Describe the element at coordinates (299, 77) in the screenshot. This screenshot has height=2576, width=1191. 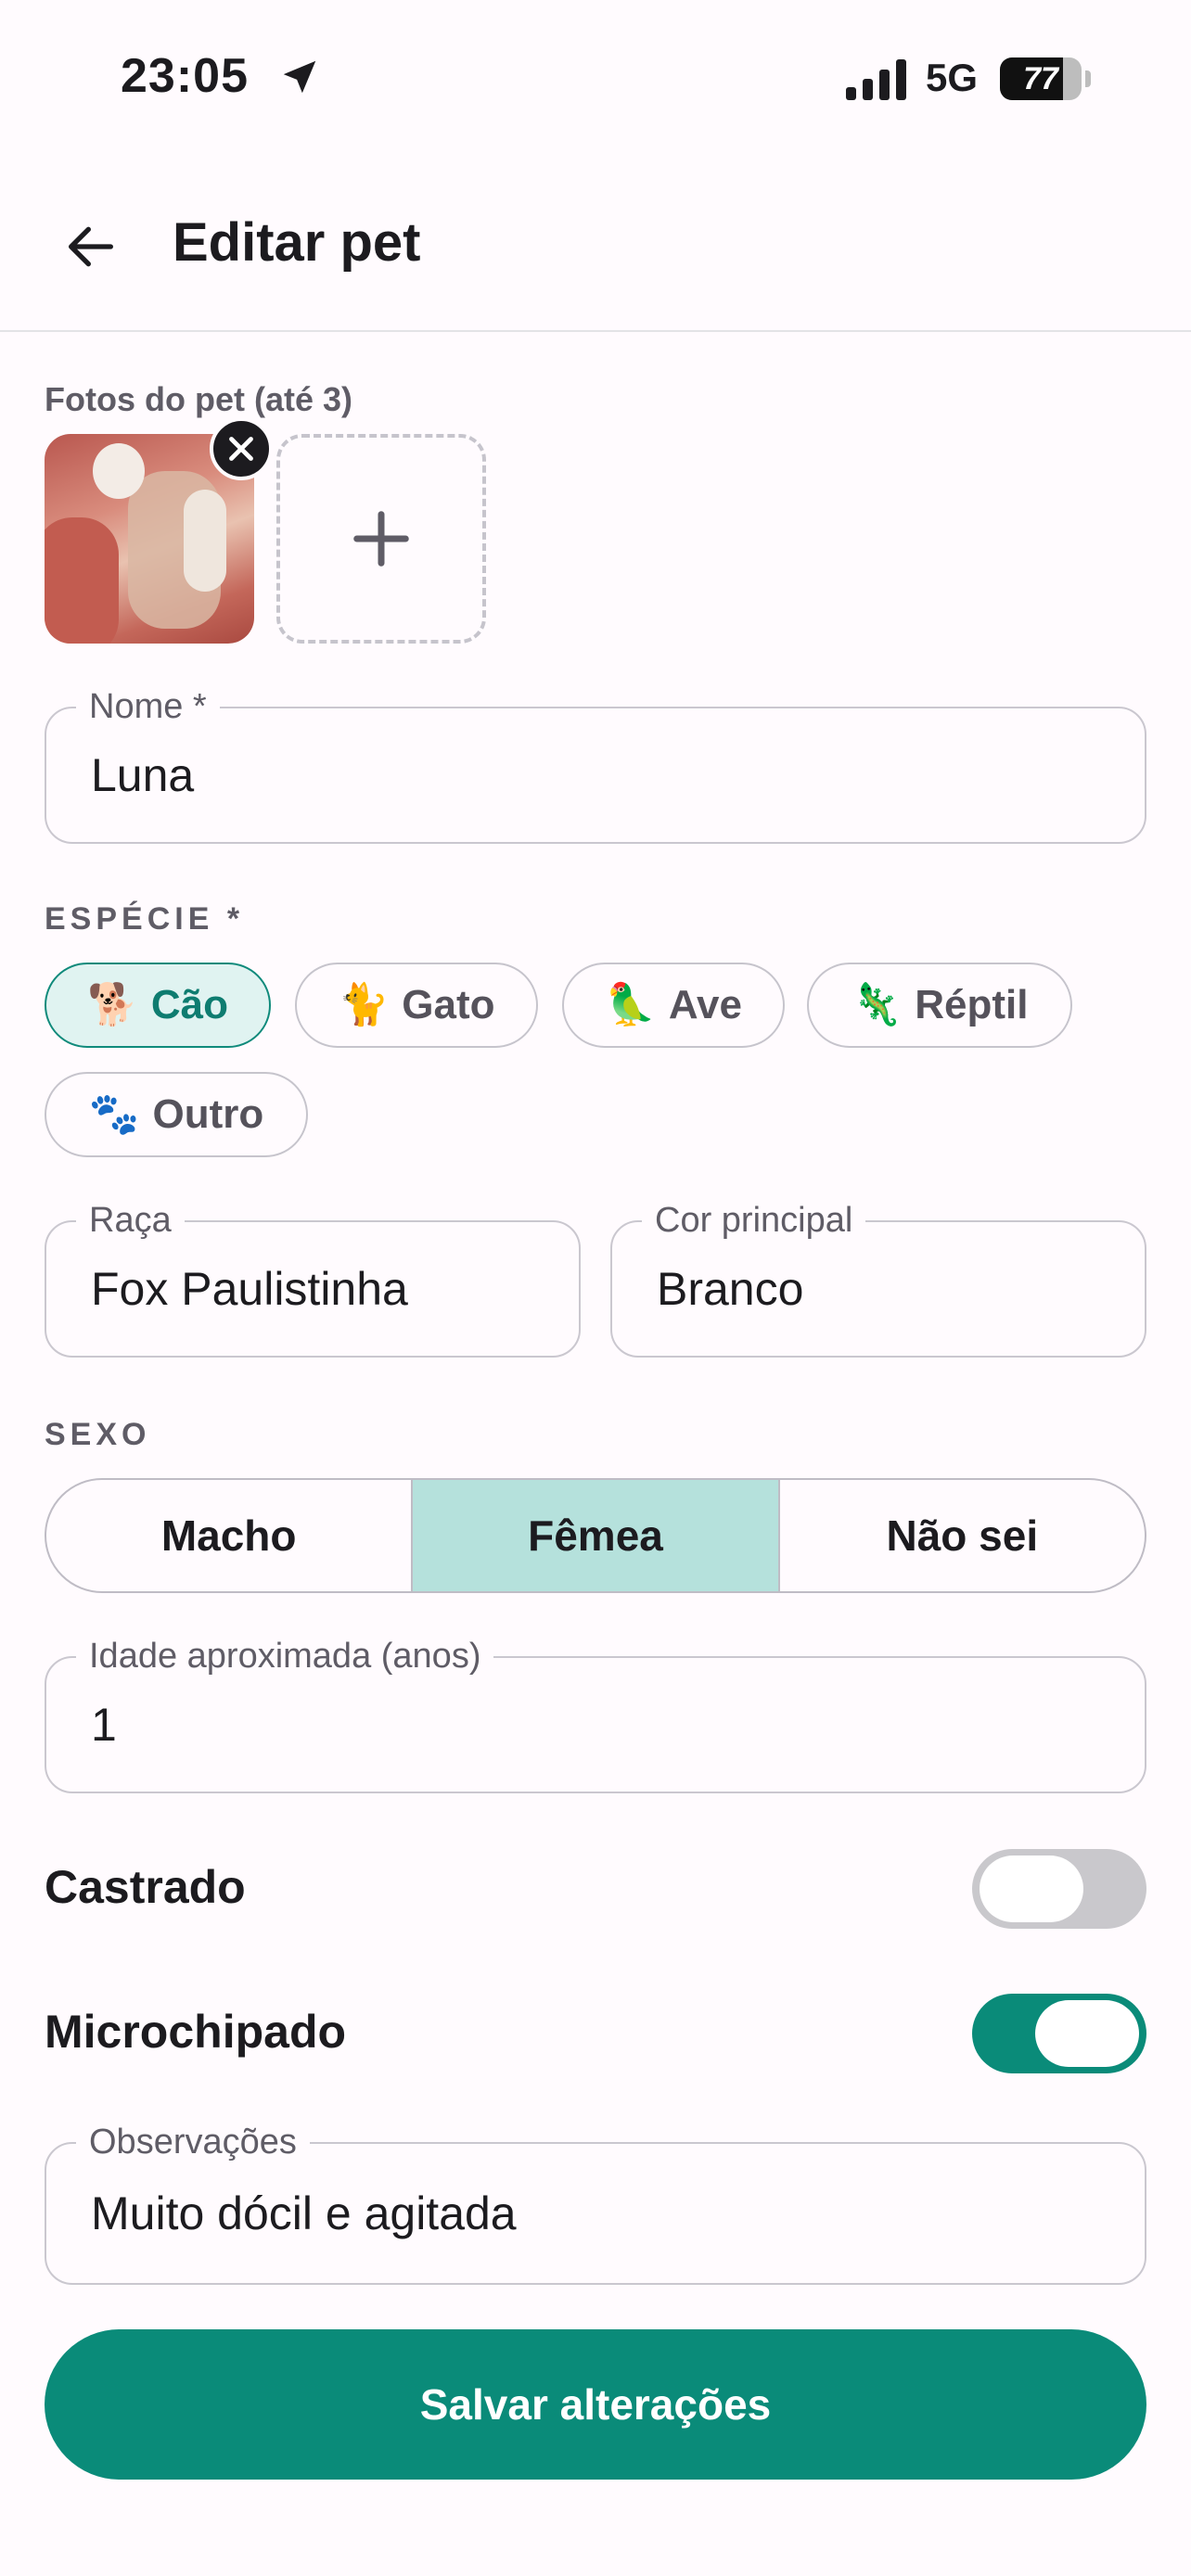
I see `location-arrow-icon` at that location.